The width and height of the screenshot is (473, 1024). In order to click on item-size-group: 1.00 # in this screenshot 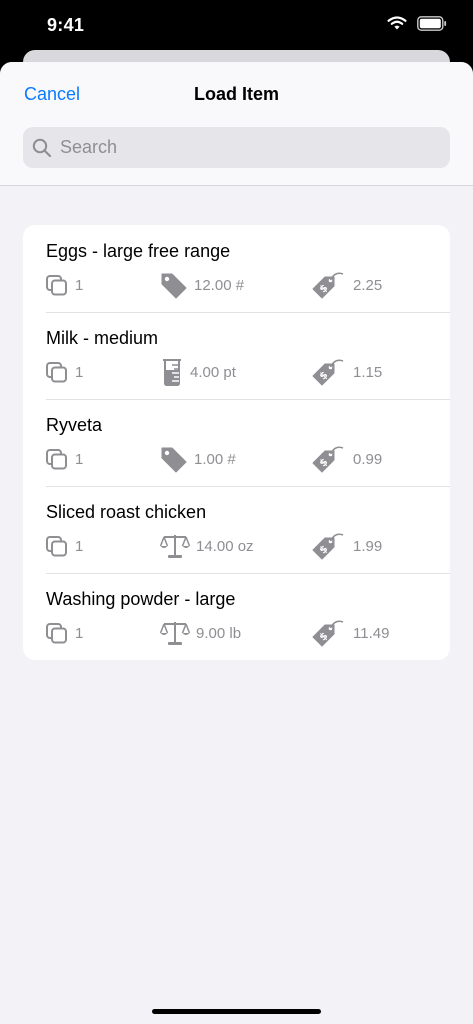, I will do `click(198, 459)`.